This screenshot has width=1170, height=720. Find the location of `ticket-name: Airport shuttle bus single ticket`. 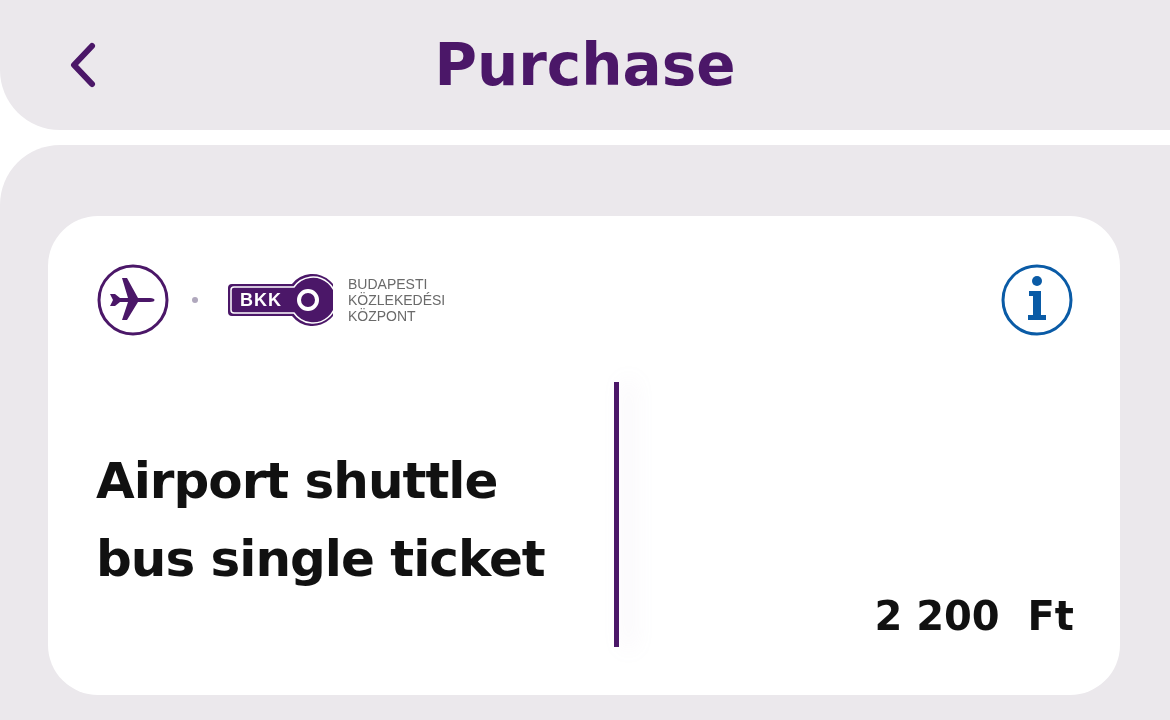

ticket-name: Airport shuttle bus single ticket is located at coordinates (321, 520).